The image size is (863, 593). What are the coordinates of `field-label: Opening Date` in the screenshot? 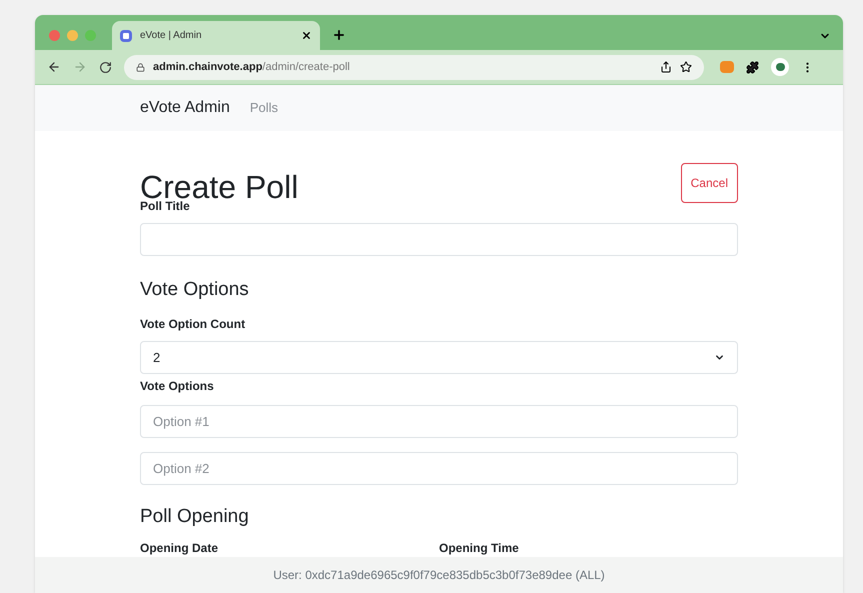 It's located at (180, 548).